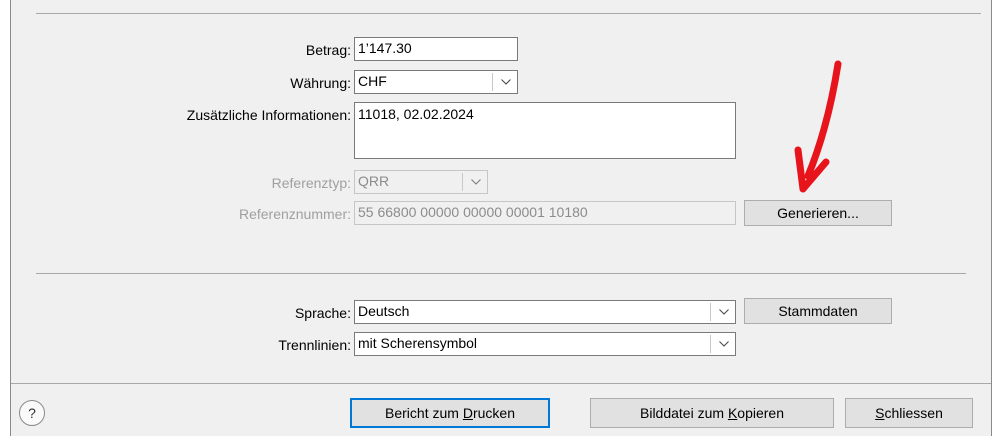  I want to click on bericht-drucken-button: Bericht zum Drucken, so click(450, 413).